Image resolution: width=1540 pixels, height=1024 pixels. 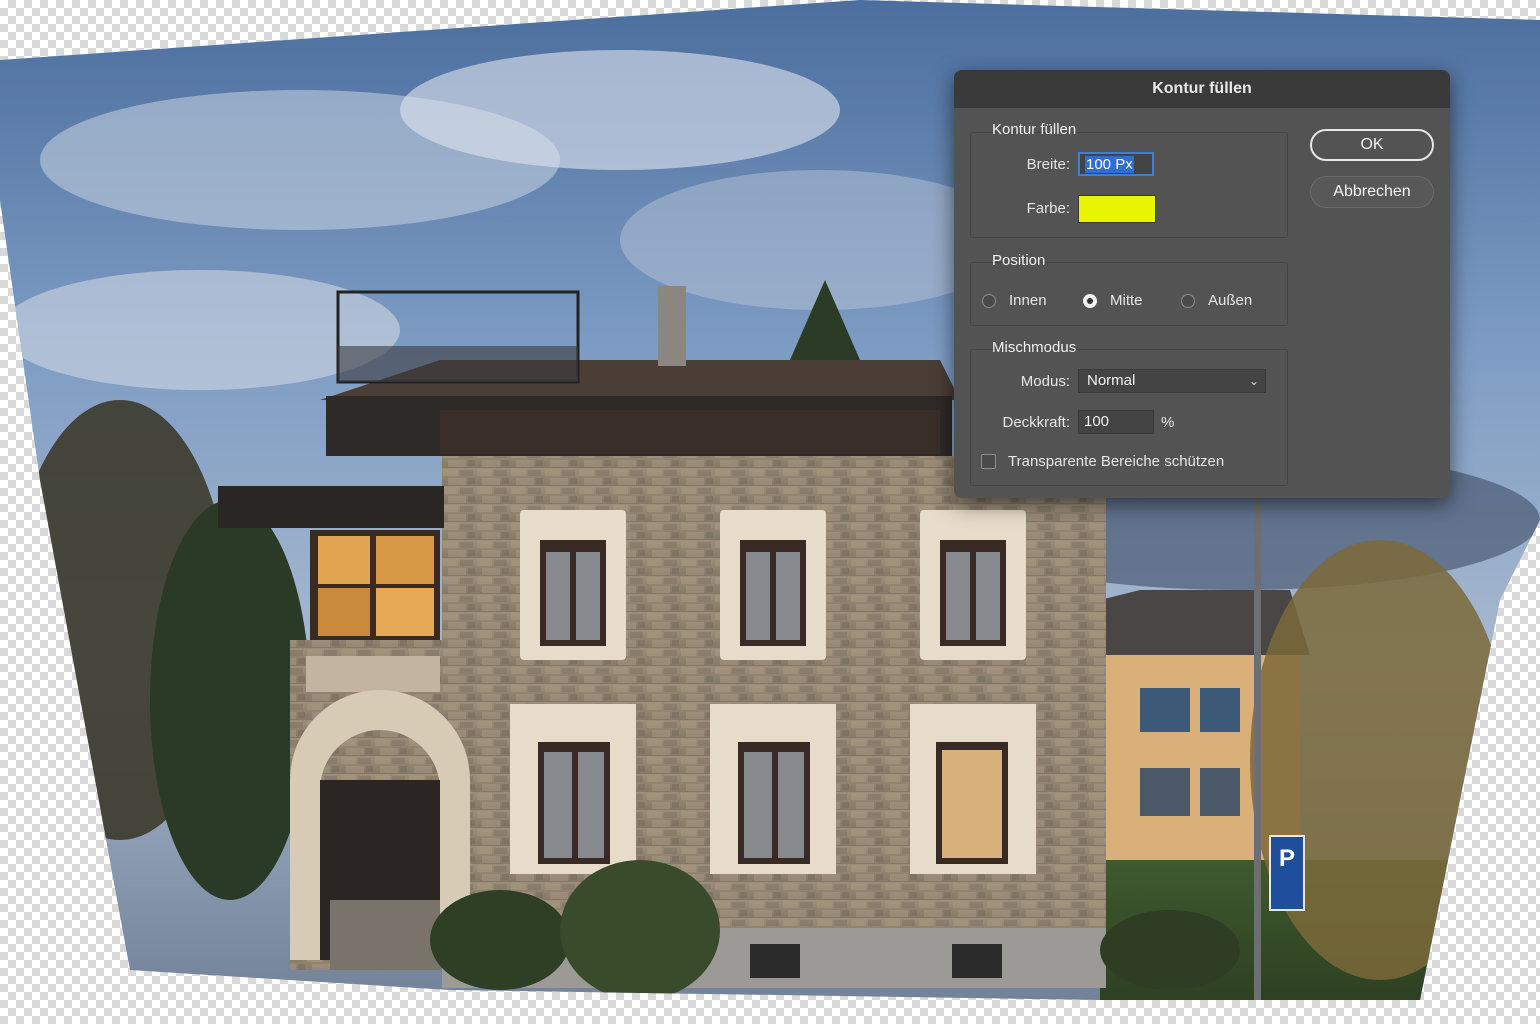 What do you see at coordinates (1109, 164) in the screenshot?
I see `width-value: 100 Px` at bounding box center [1109, 164].